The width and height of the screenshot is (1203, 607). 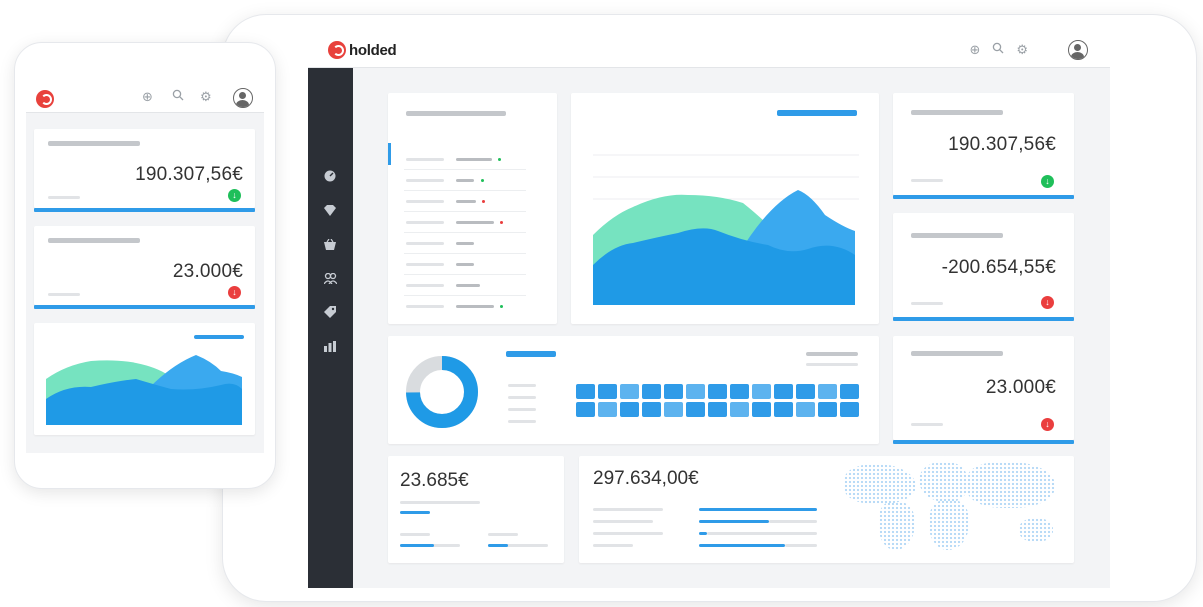 I want to click on summary-caption-placeholder, so click(x=440, y=502).